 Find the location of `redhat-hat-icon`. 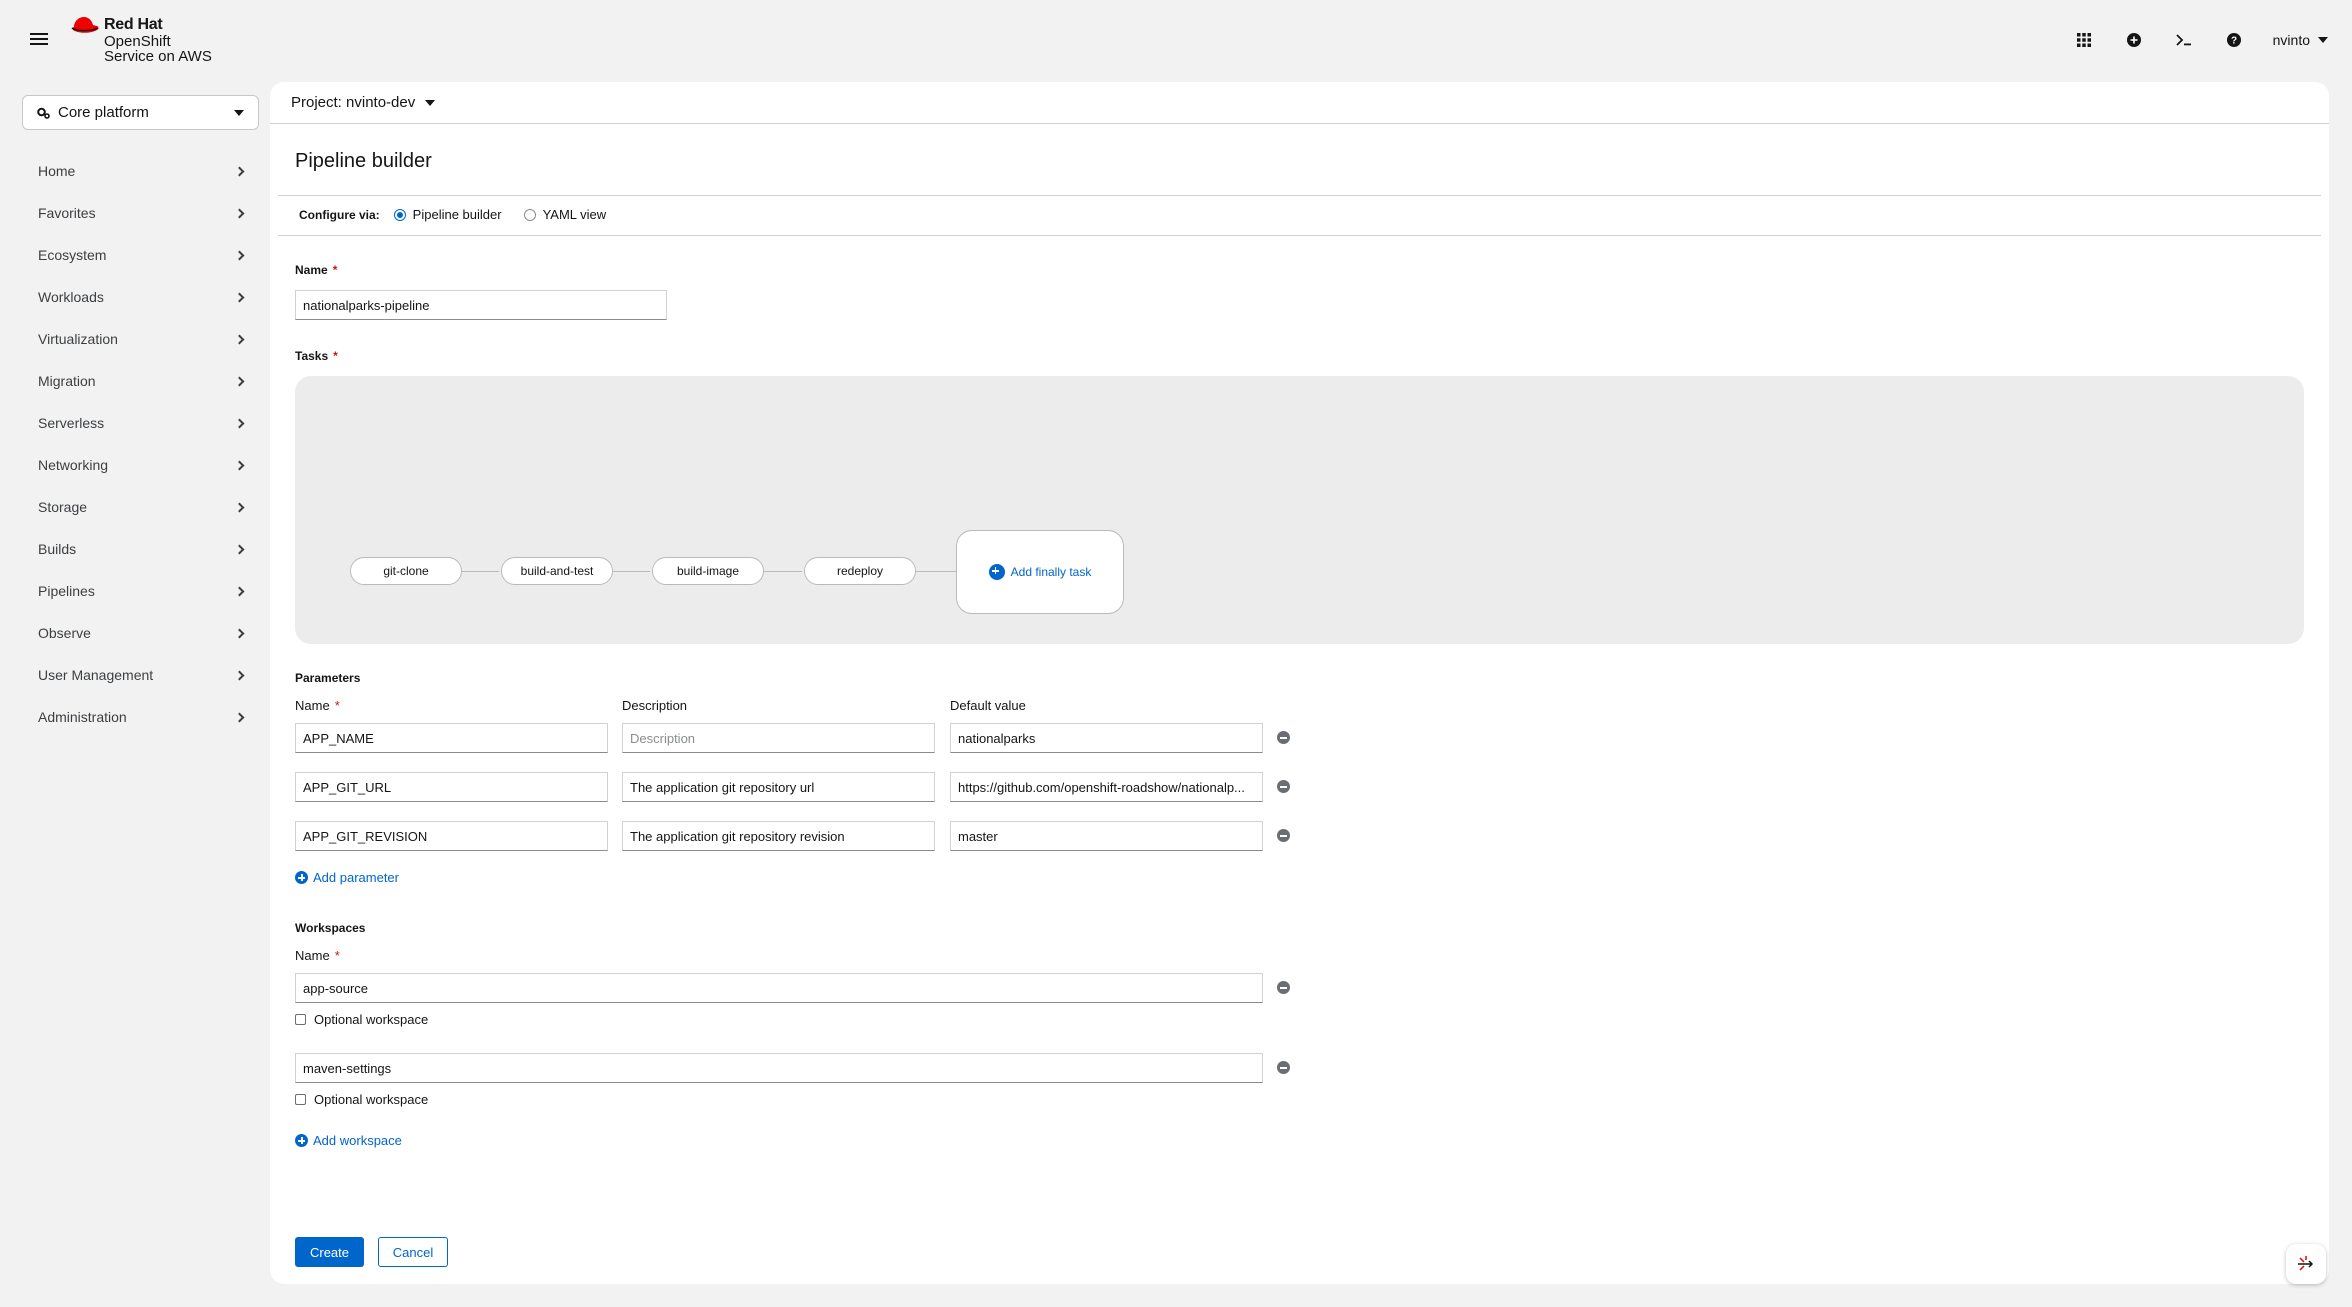

redhat-hat-icon is located at coordinates (85, 25).